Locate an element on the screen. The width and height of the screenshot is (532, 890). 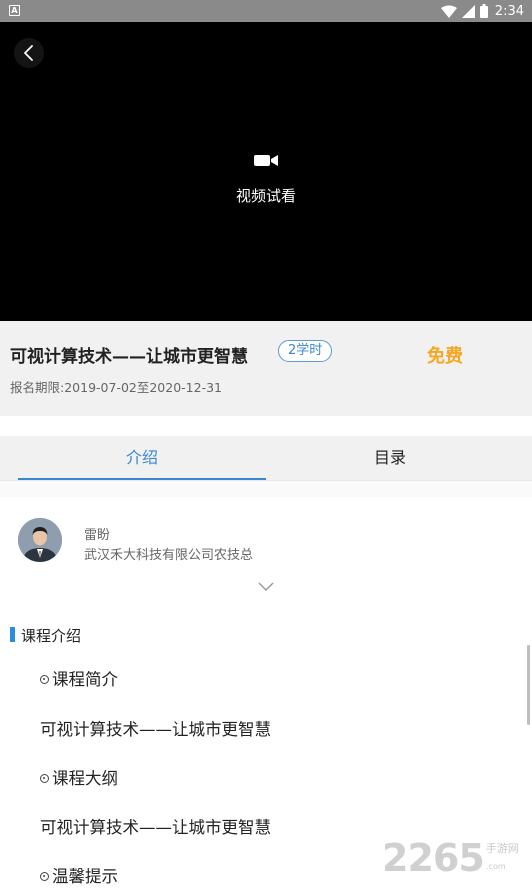
section-title: 课程介绍 is located at coordinates (51, 636).